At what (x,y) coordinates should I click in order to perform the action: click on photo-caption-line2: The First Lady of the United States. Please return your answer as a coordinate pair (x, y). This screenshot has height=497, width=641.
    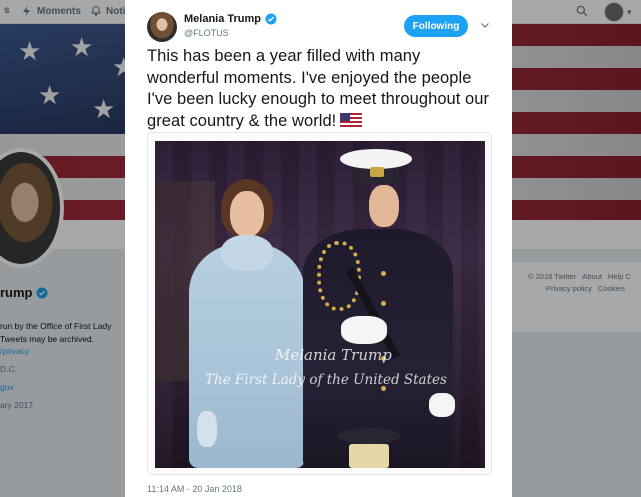
    Looking at the image, I should click on (326, 380).